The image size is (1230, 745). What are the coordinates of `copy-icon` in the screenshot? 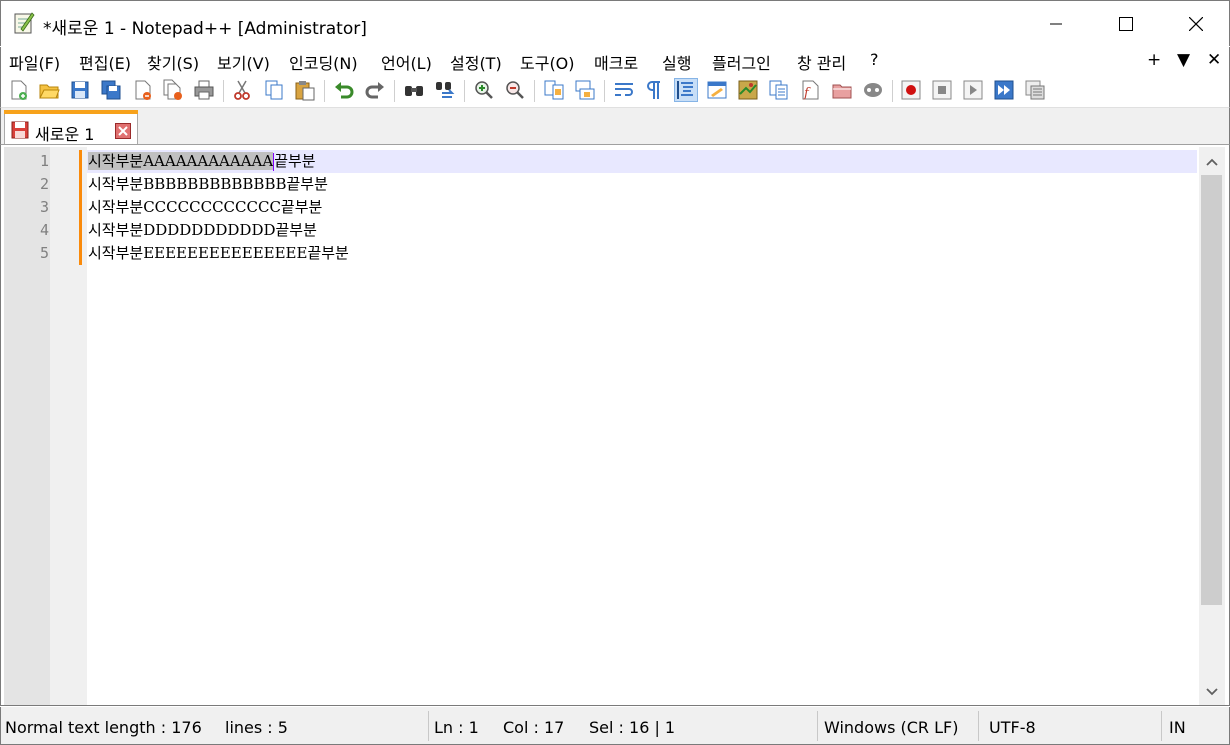 It's located at (274, 90).